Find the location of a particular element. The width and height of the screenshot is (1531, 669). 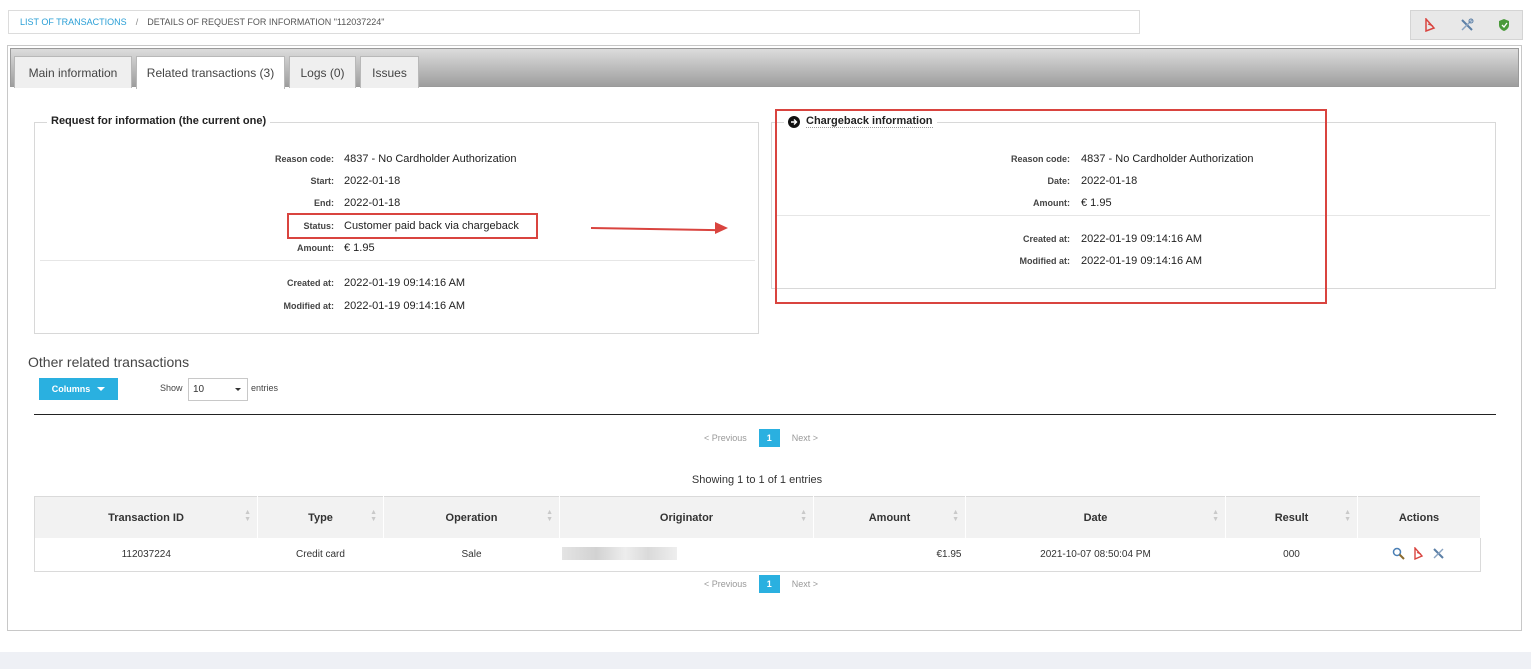

cell-originator is located at coordinates (687, 555).